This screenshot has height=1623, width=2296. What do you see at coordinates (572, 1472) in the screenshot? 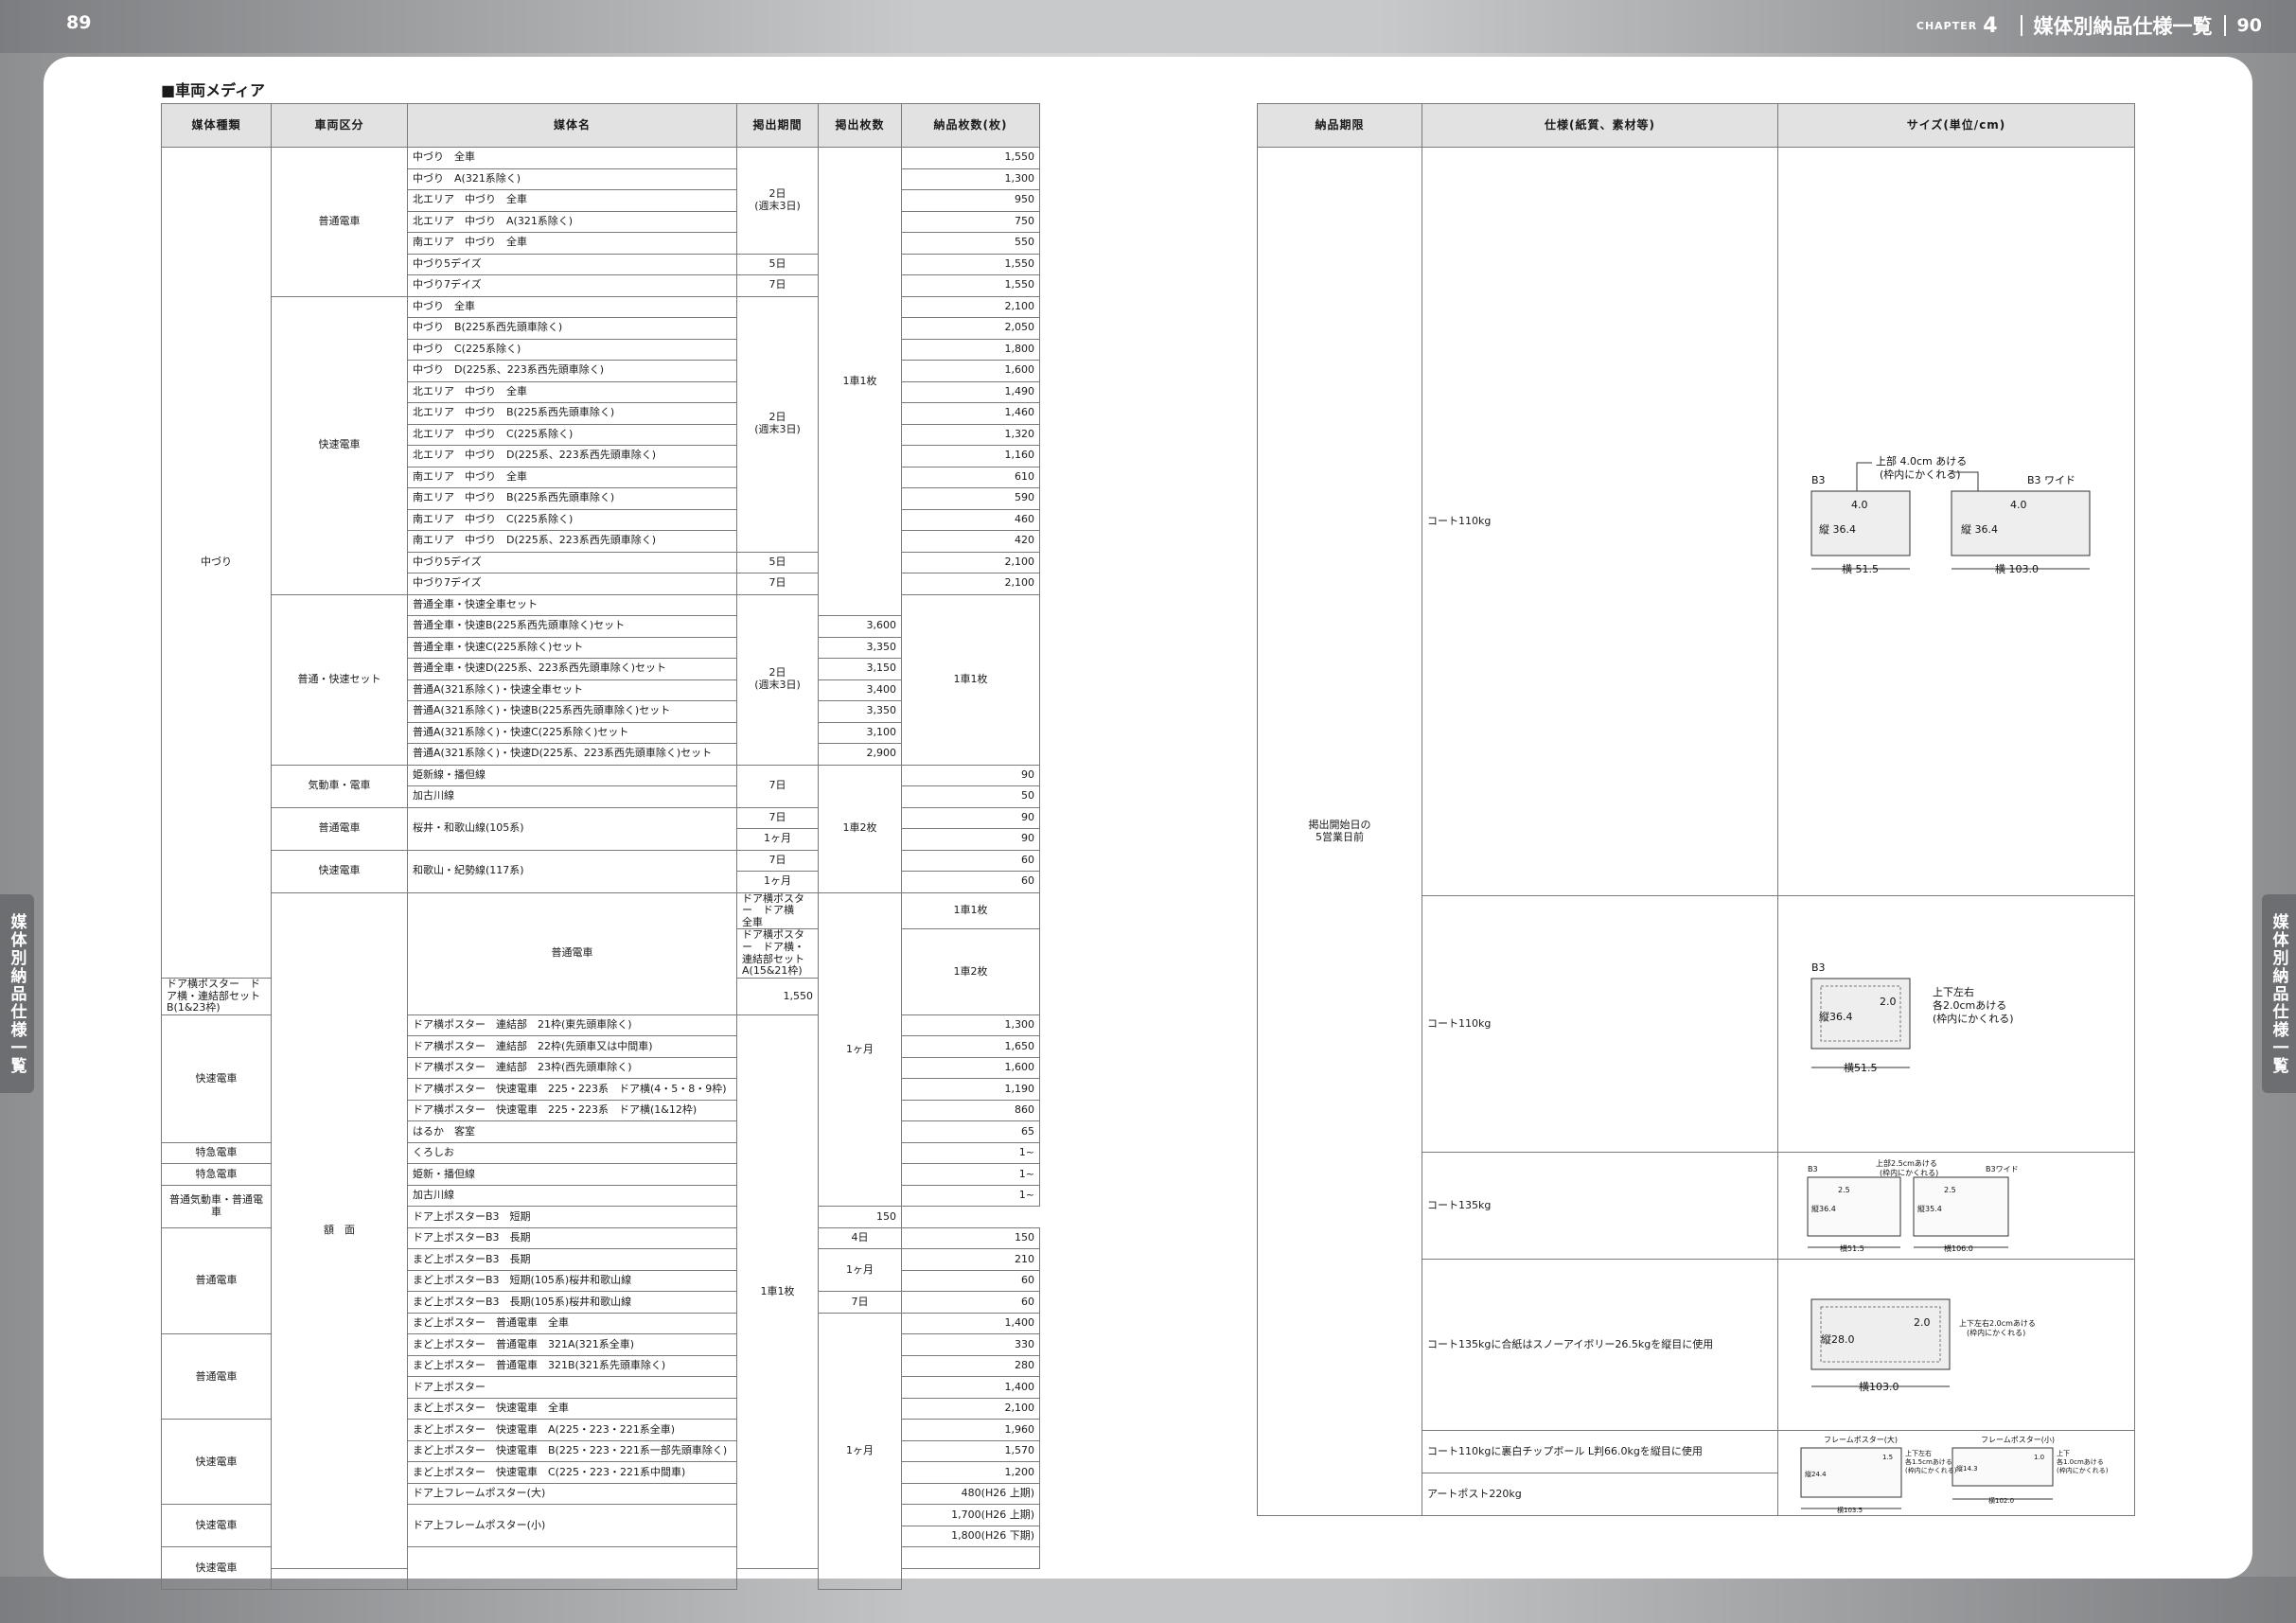
I see `media-name-cell: まど上ポスター 快速電車 C(225・223・221系中間車)` at bounding box center [572, 1472].